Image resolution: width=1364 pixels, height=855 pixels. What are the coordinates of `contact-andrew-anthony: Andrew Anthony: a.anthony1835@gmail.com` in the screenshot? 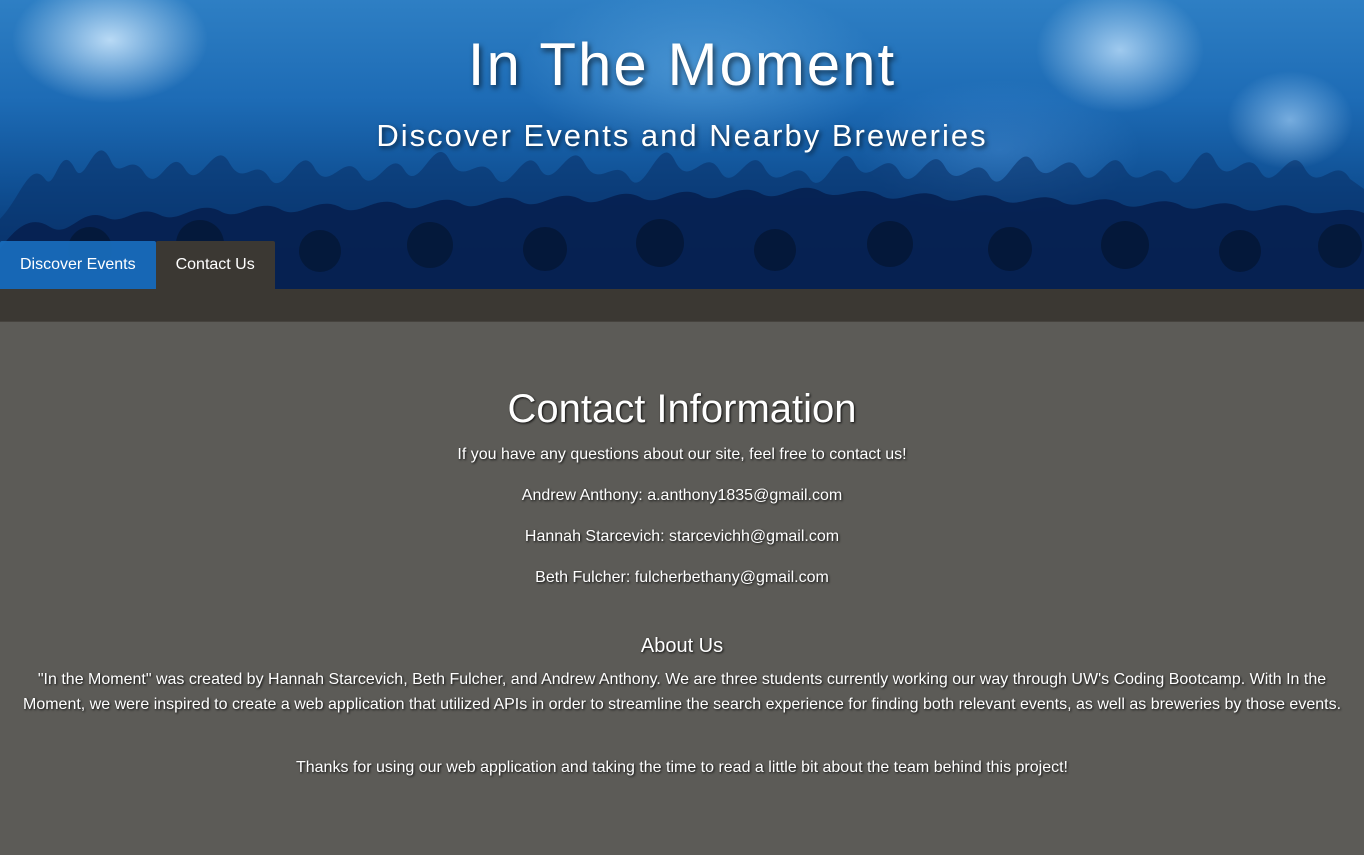 It's located at (682, 495).